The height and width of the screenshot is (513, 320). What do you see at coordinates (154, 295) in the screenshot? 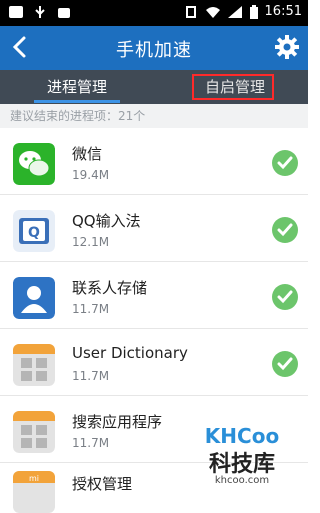
I see `list-item: 联系人存储 11.7M` at bounding box center [154, 295].